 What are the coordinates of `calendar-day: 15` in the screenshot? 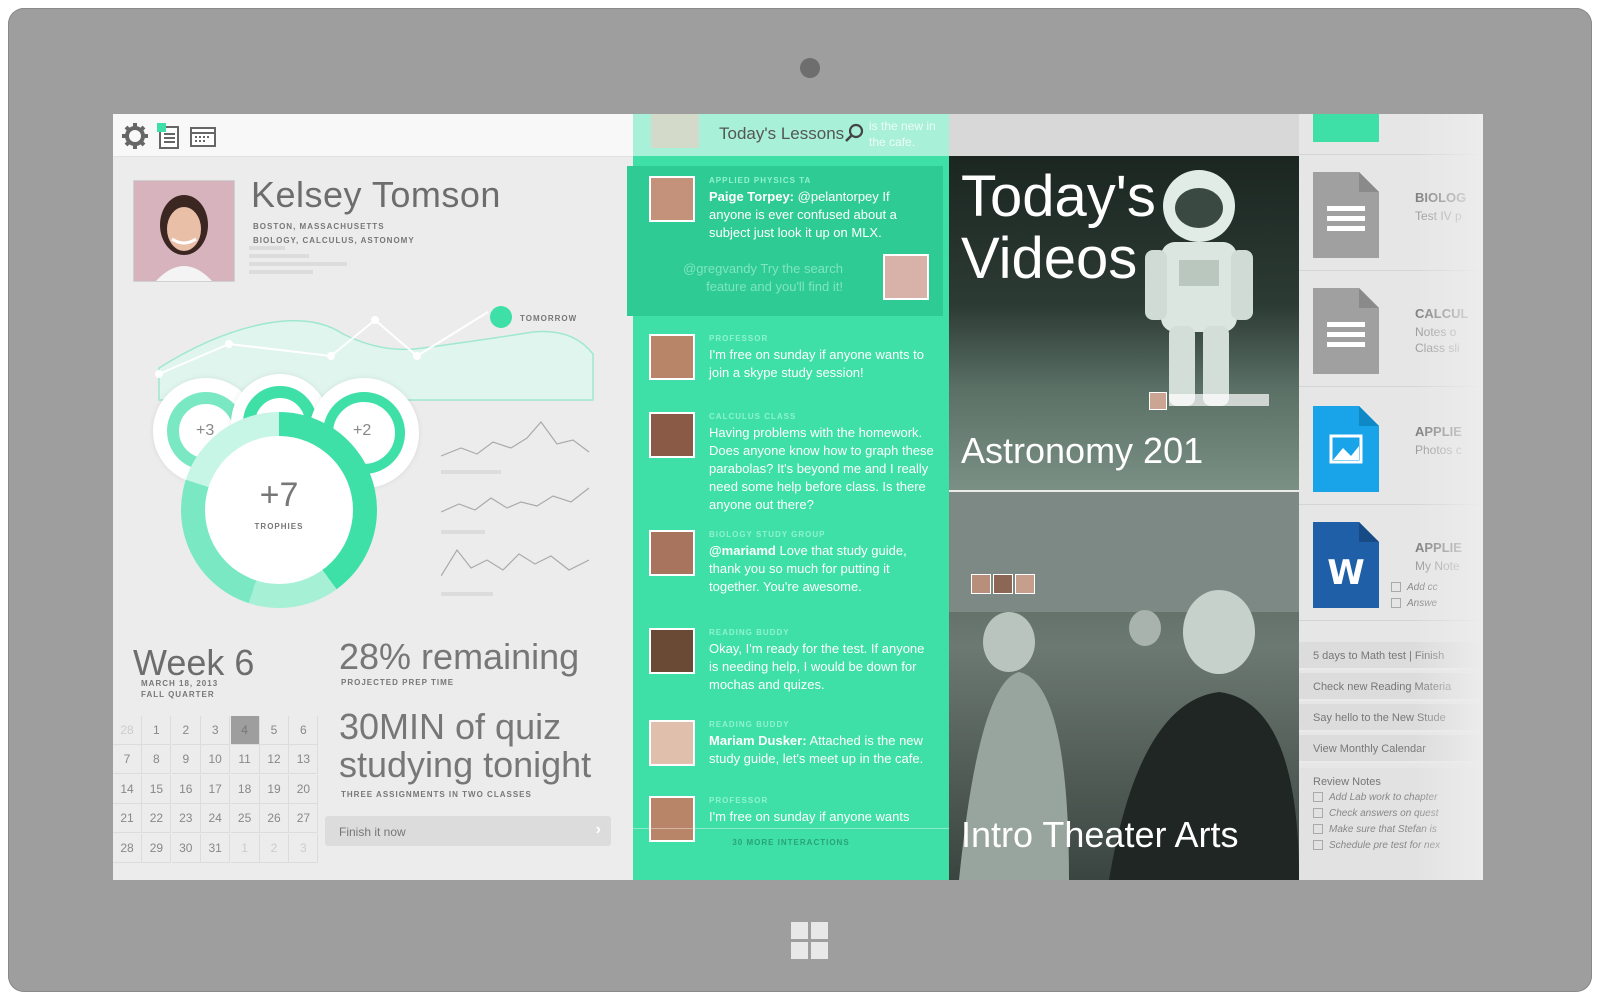 It's located at (157, 789).